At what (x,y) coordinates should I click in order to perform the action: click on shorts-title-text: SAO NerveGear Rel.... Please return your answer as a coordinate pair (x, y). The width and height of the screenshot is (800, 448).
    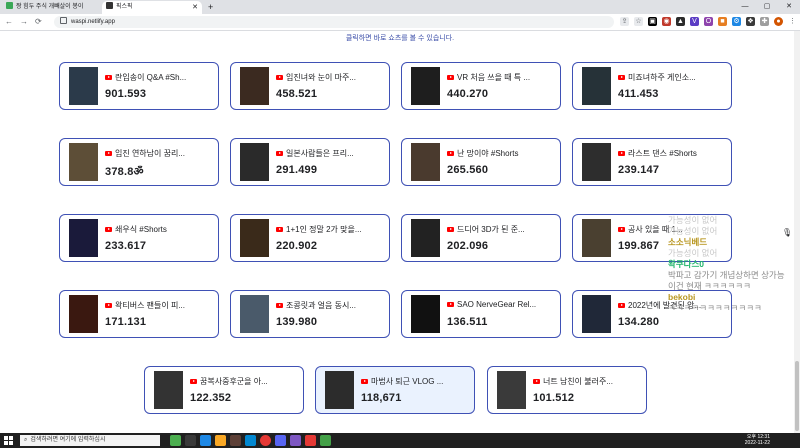
    Looking at the image, I should click on (497, 304).